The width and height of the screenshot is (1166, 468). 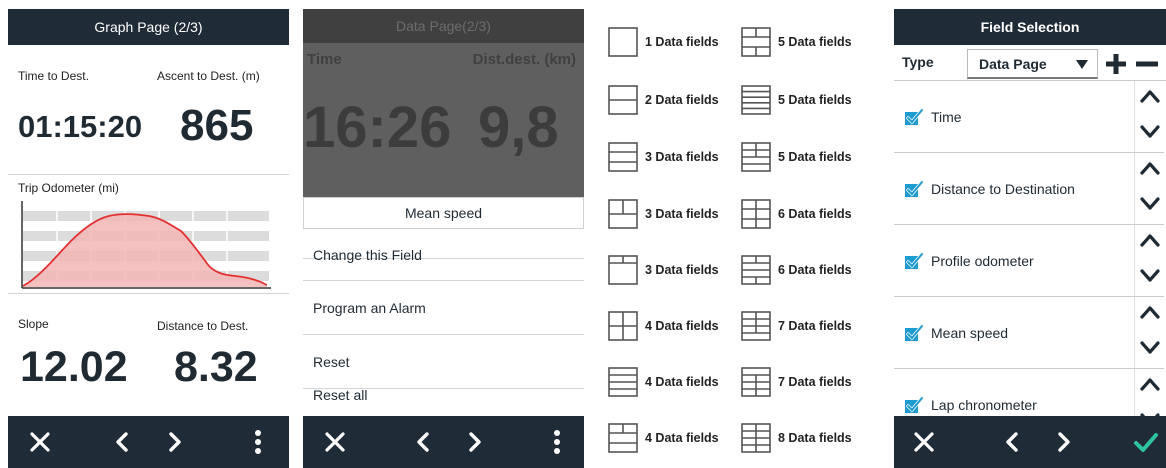 I want to click on time-to-dest-value: 01:15:20, so click(x=80, y=126).